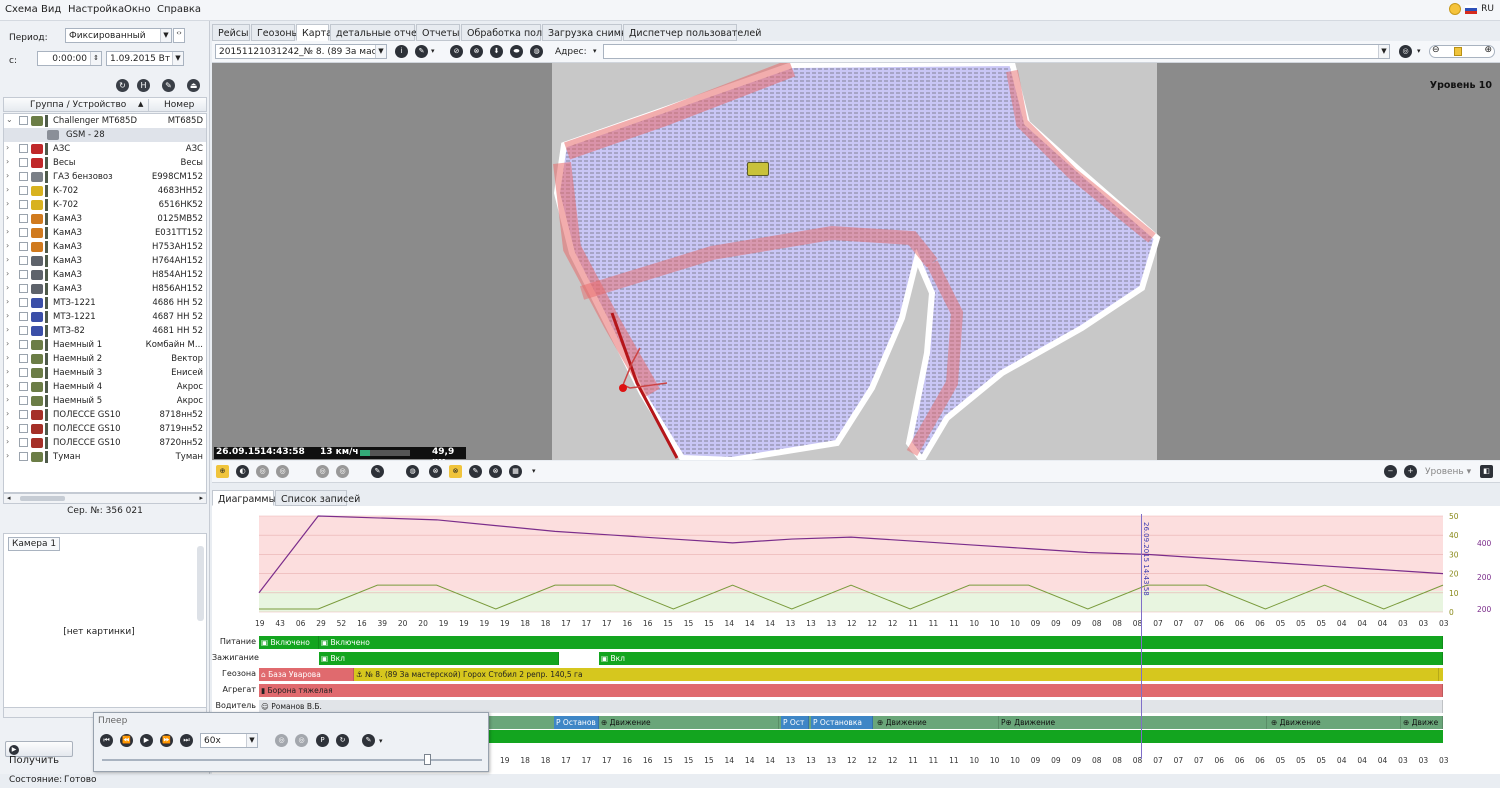 Image resolution: width=1500 pixels, height=788 pixels. What do you see at coordinates (105, 289) in the screenshot?
I see `tree-row: › КамАЗ H856AH152` at bounding box center [105, 289].